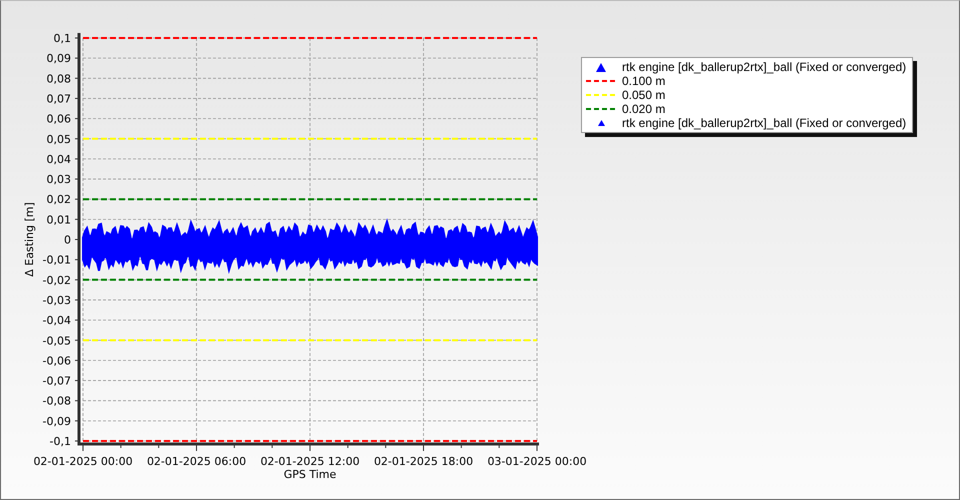 The width and height of the screenshot is (960, 500). What do you see at coordinates (58, 59) in the screenshot?
I see `y-tick-label: 0,09` at bounding box center [58, 59].